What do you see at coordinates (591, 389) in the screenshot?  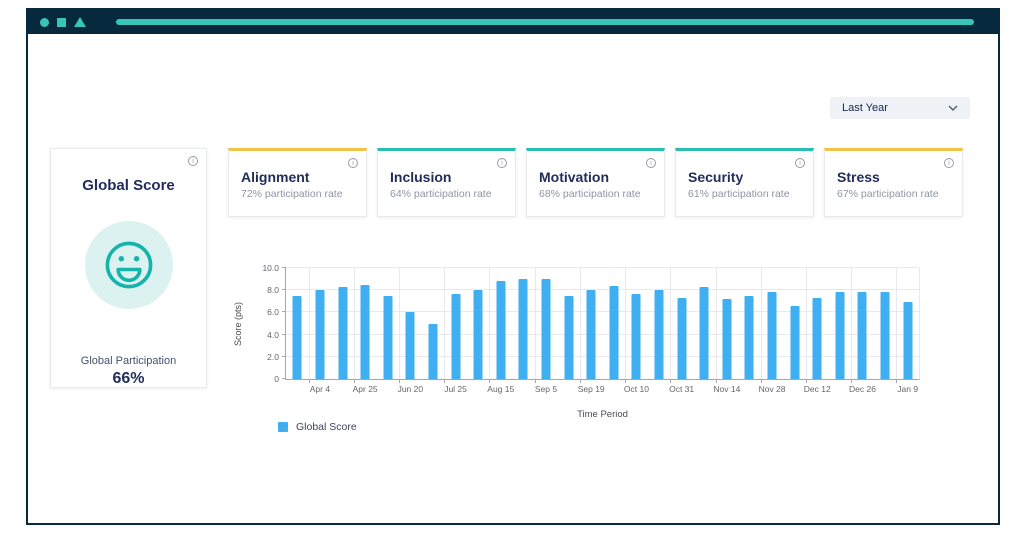 I see `chart-x-tick-label: Sep 19` at bounding box center [591, 389].